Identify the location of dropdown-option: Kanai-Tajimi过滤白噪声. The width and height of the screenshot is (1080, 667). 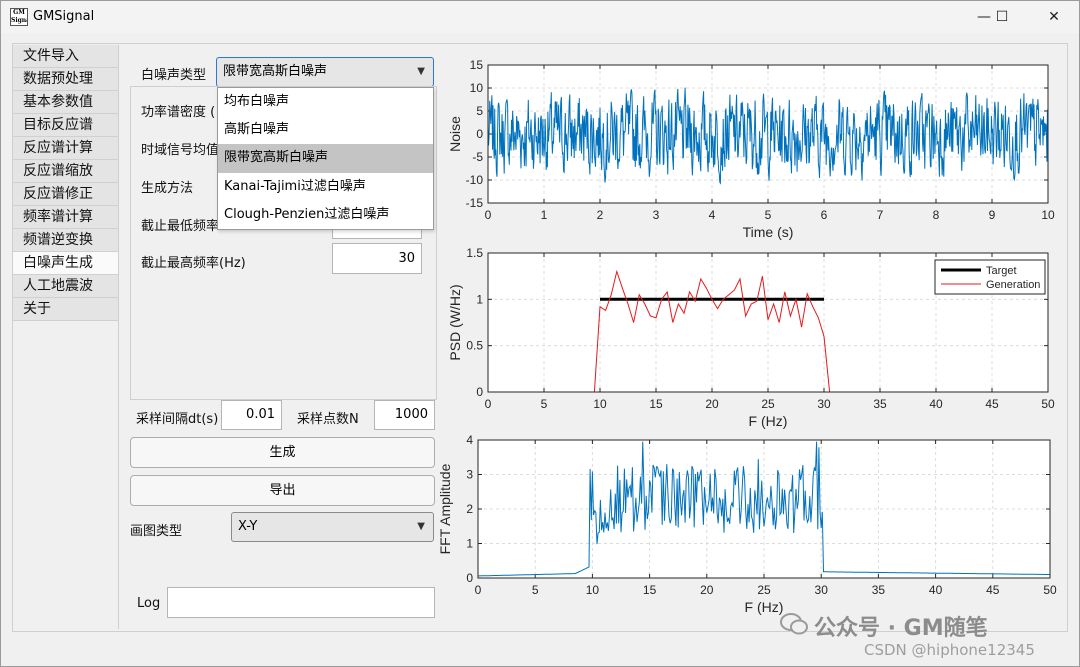
(325, 187).